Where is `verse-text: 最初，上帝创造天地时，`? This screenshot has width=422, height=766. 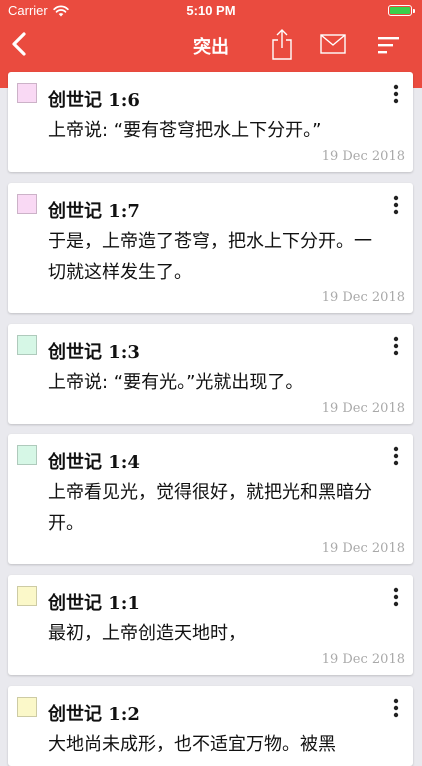 verse-text: 最初，上帝创造天地时， is located at coordinates (147, 633).